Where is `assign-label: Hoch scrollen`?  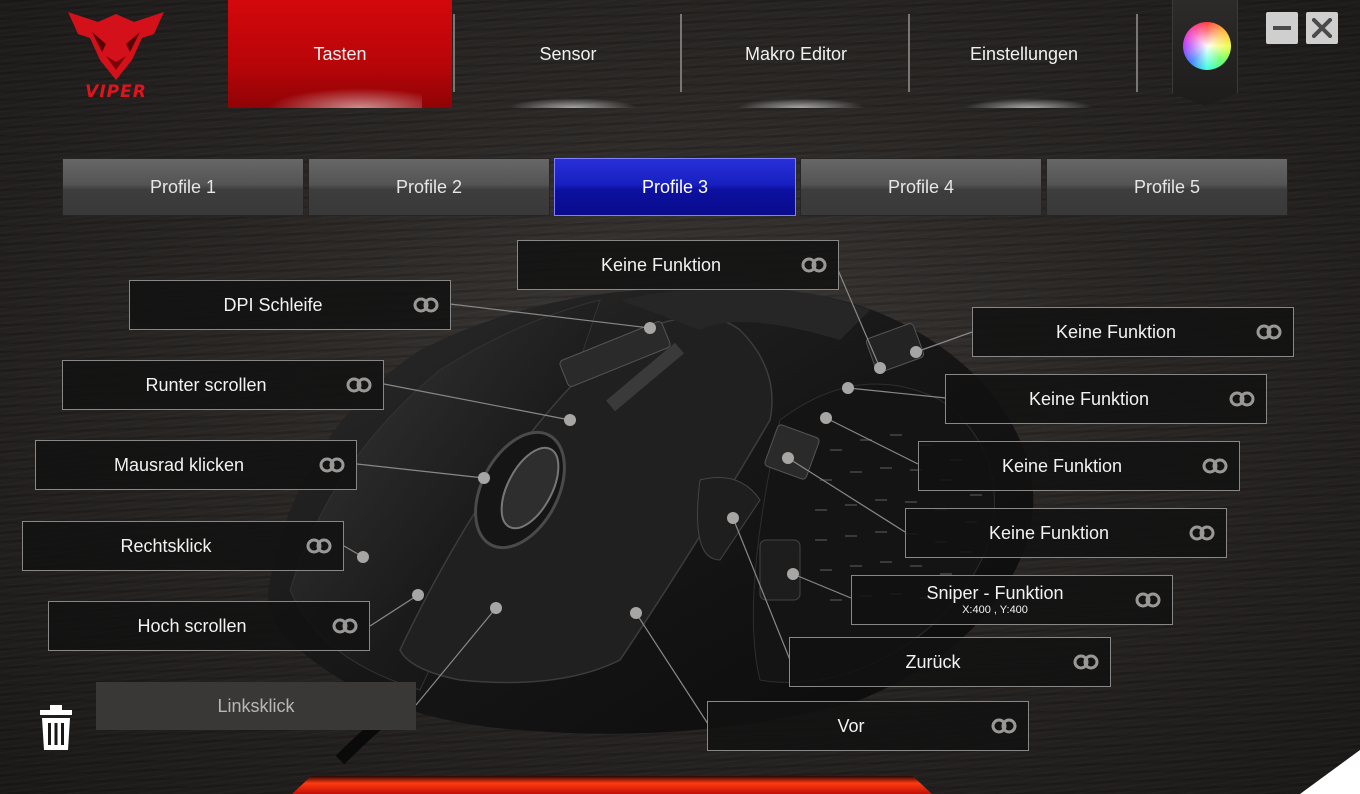
assign-label: Hoch scrollen is located at coordinates (192, 626).